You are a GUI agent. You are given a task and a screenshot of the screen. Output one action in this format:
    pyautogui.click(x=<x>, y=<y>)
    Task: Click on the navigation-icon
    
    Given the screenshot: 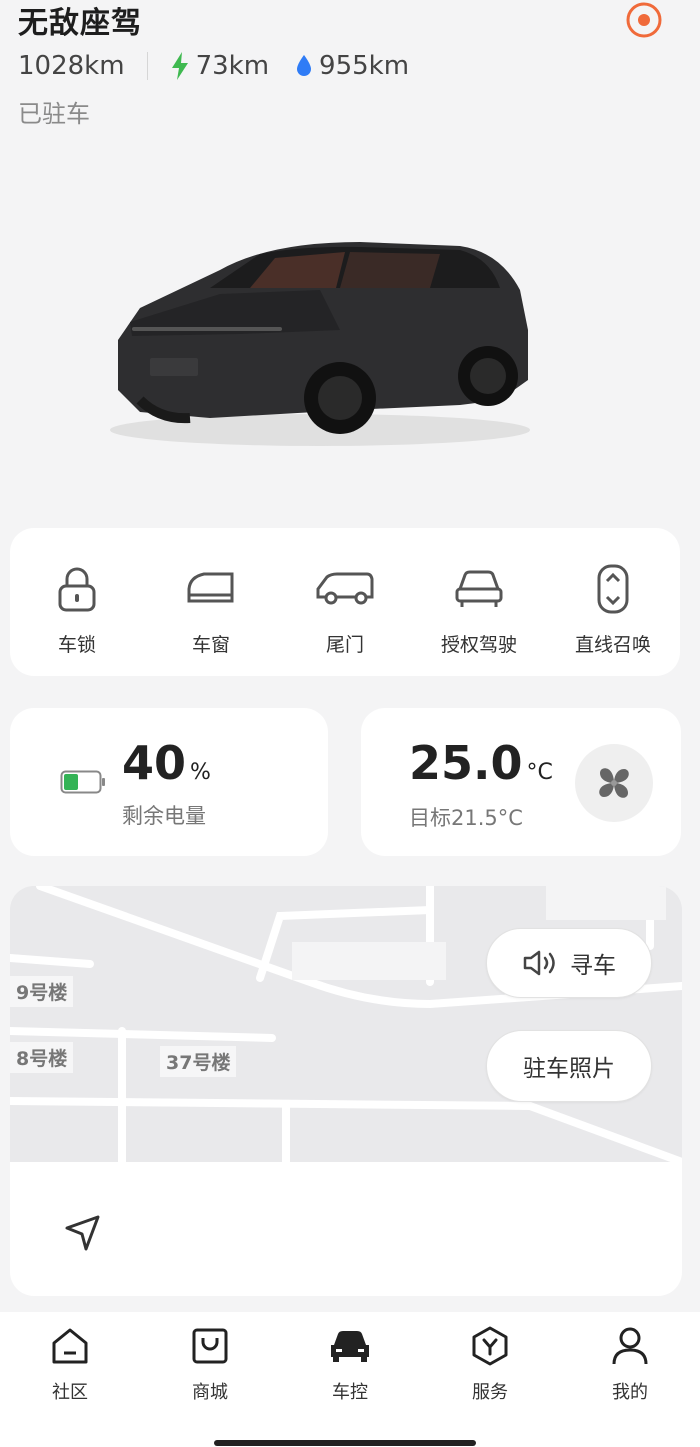 What is the action you would take?
    pyautogui.click(x=83, y=1235)
    